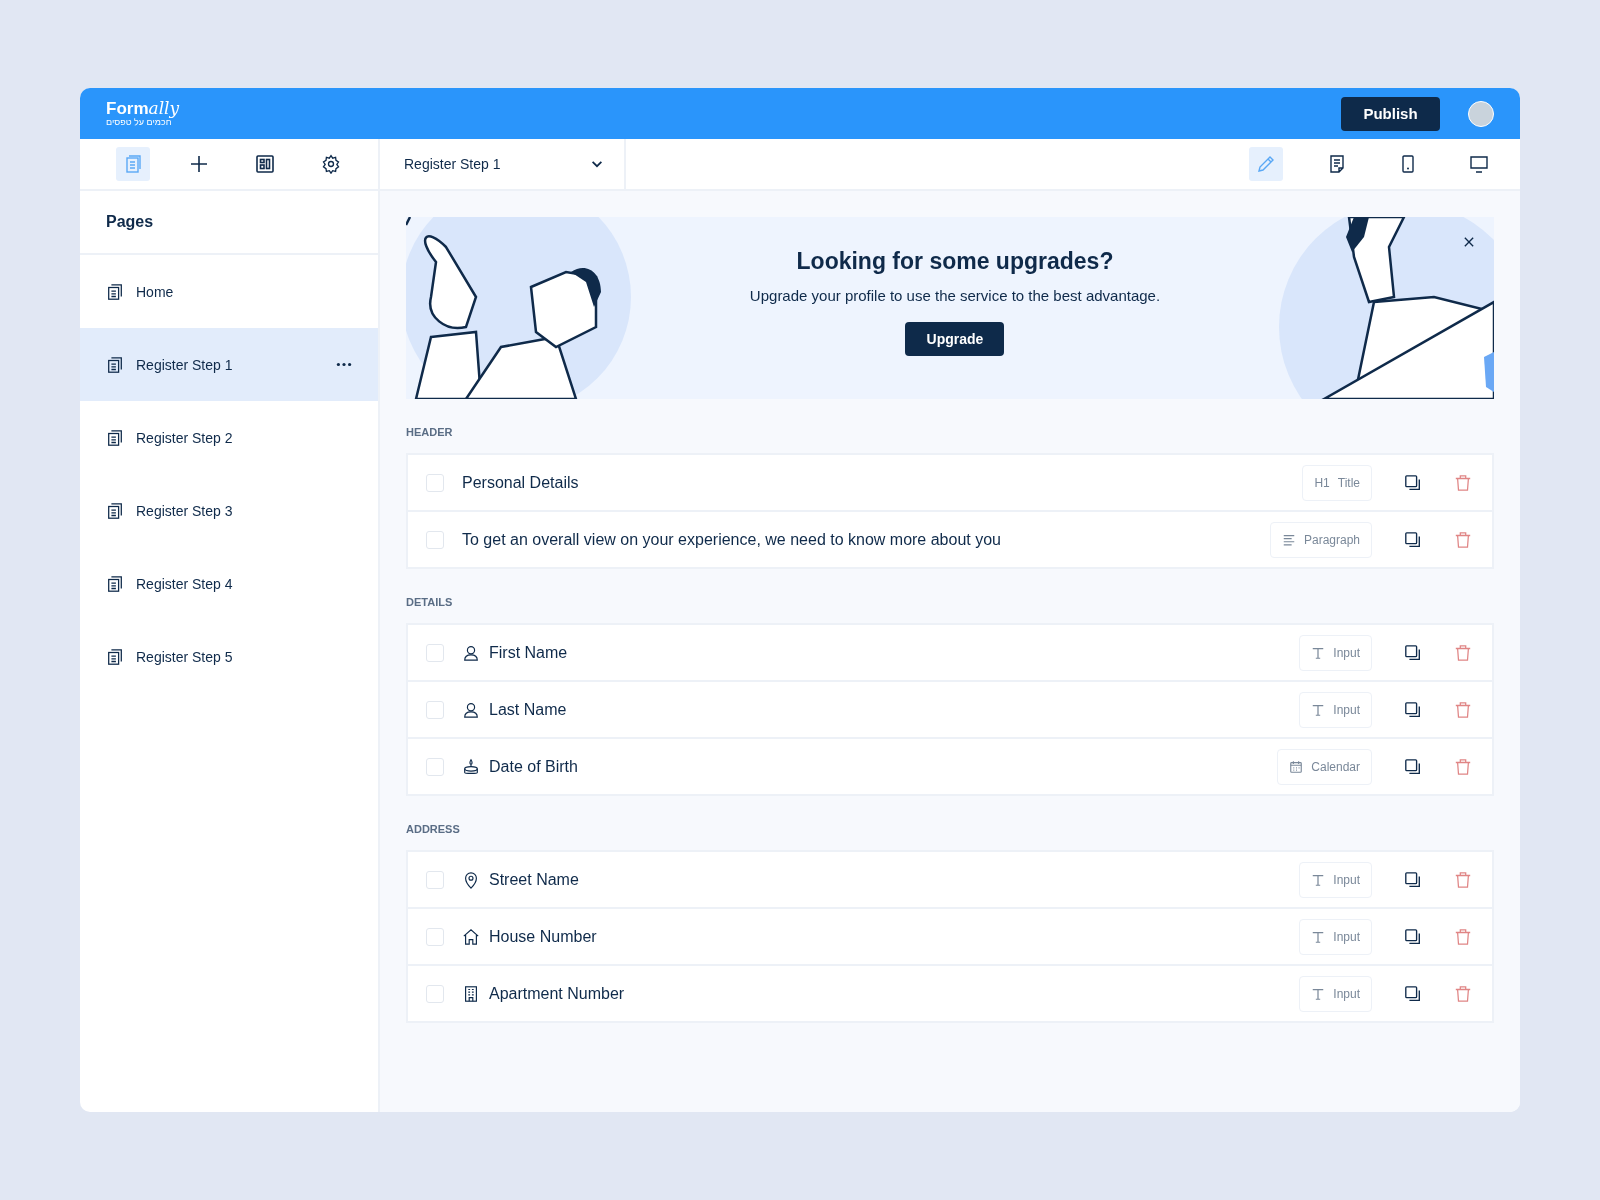 The height and width of the screenshot is (1200, 1600). I want to click on banner-text: Upgrade your profile to use the service to the best advantage., so click(955, 295).